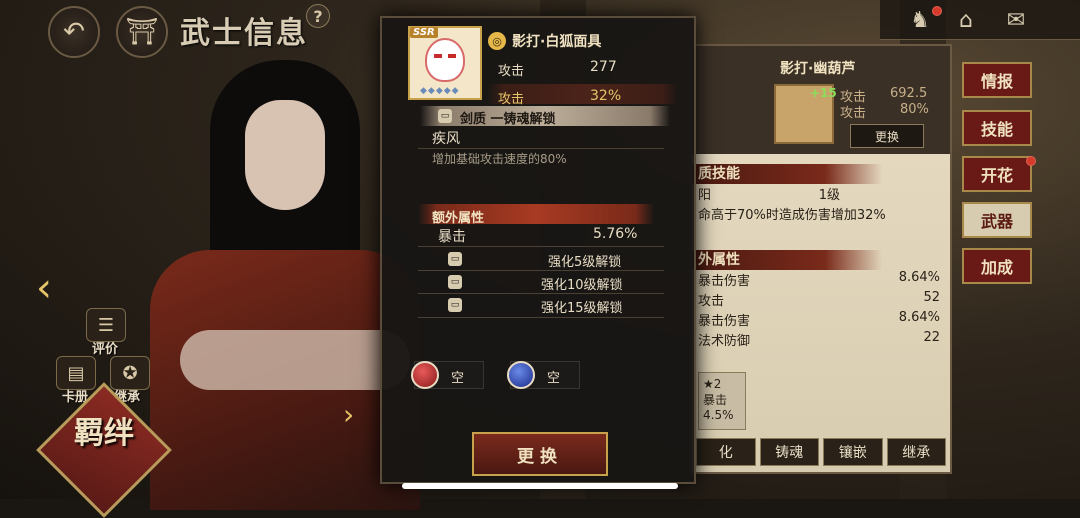 The width and height of the screenshot is (1080, 518). Describe the element at coordinates (821, 452) in the screenshot. I see `panel-tabs: 化 铸魂 镶嵌 继承` at that location.